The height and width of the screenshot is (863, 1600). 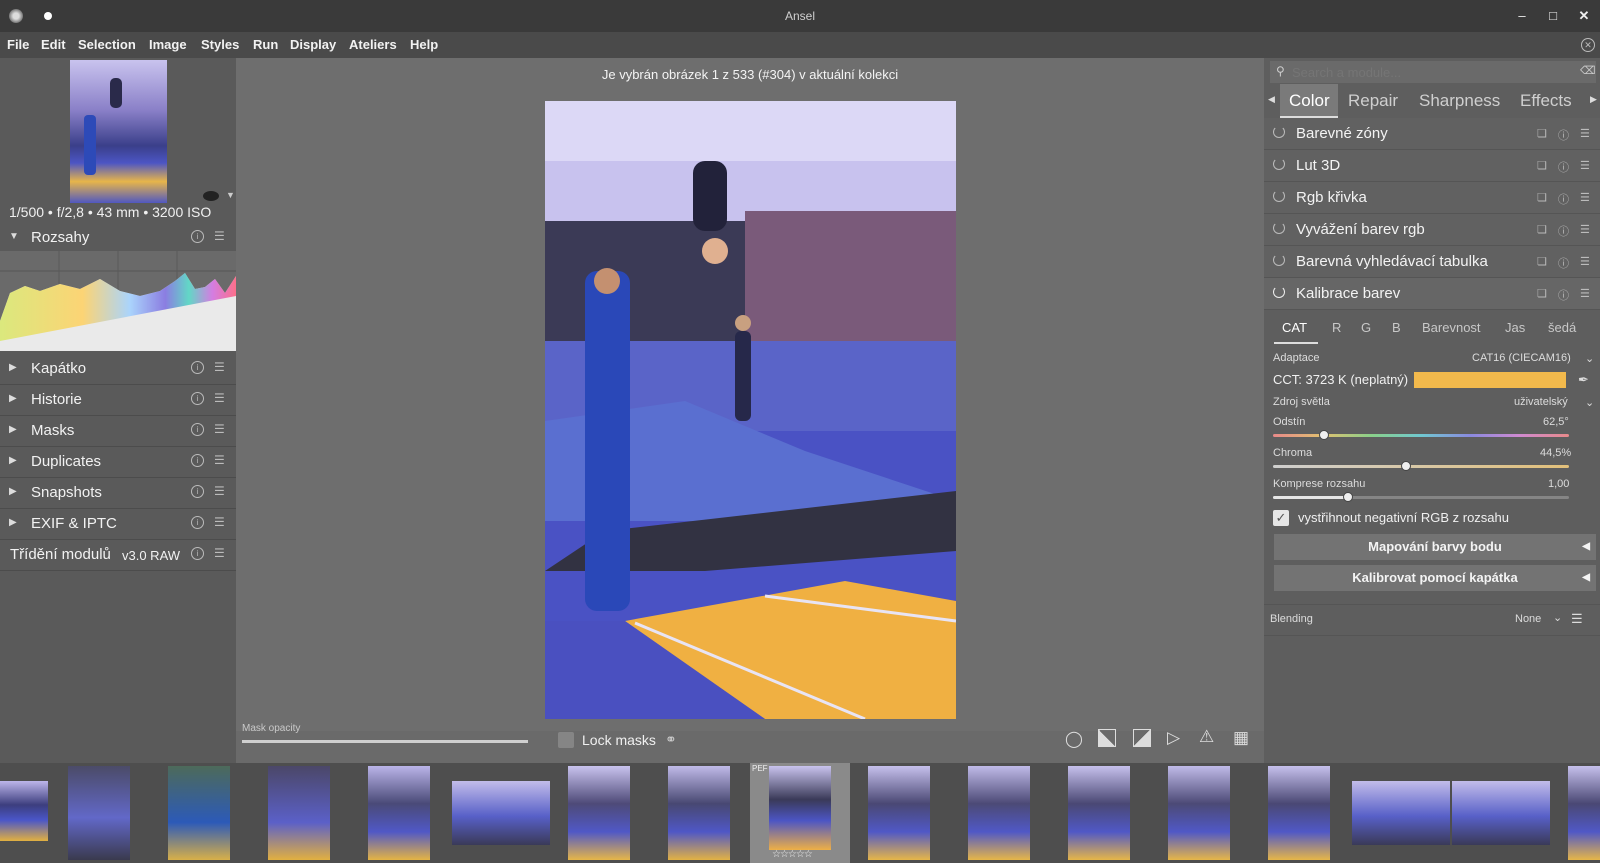 What do you see at coordinates (118, 238) in the screenshot?
I see `histogram-header: ▼ Rozsahy i ☰` at bounding box center [118, 238].